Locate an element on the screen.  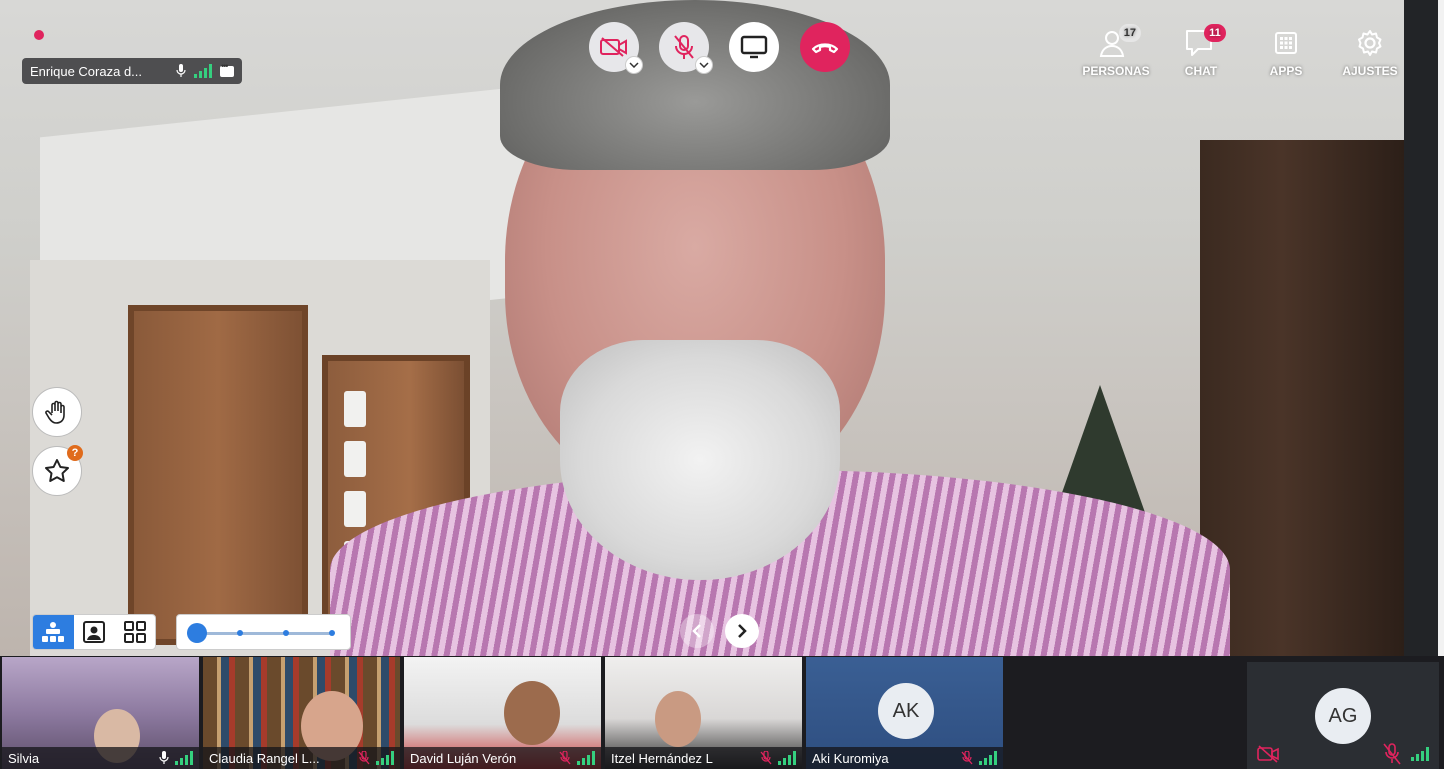
star-rating-button: ? is located at coordinates (57, 470).